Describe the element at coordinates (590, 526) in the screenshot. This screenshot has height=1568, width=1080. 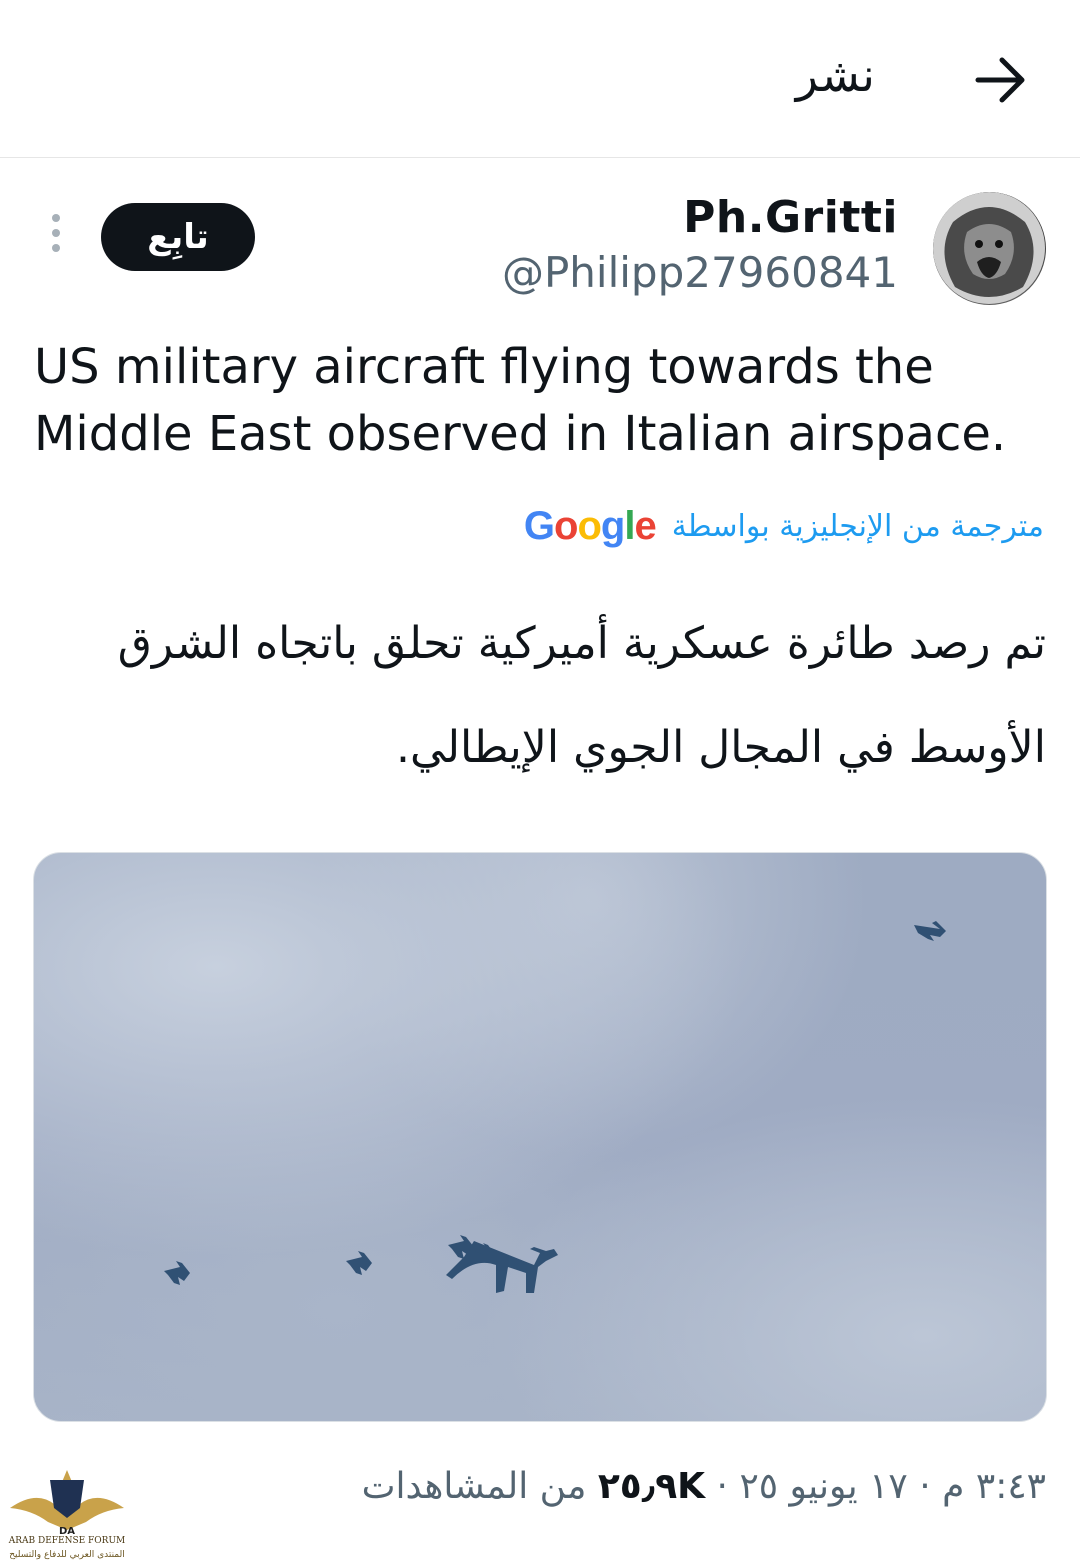
I see `google-logo: Google` at that location.